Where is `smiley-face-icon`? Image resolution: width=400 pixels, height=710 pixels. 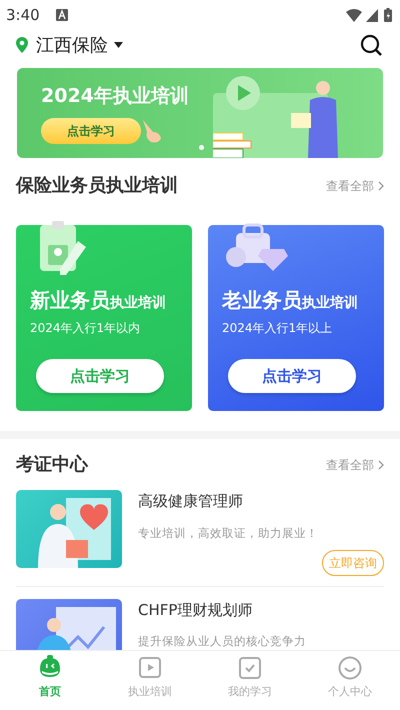
smiley-face-icon is located at coordinates (350, 667).